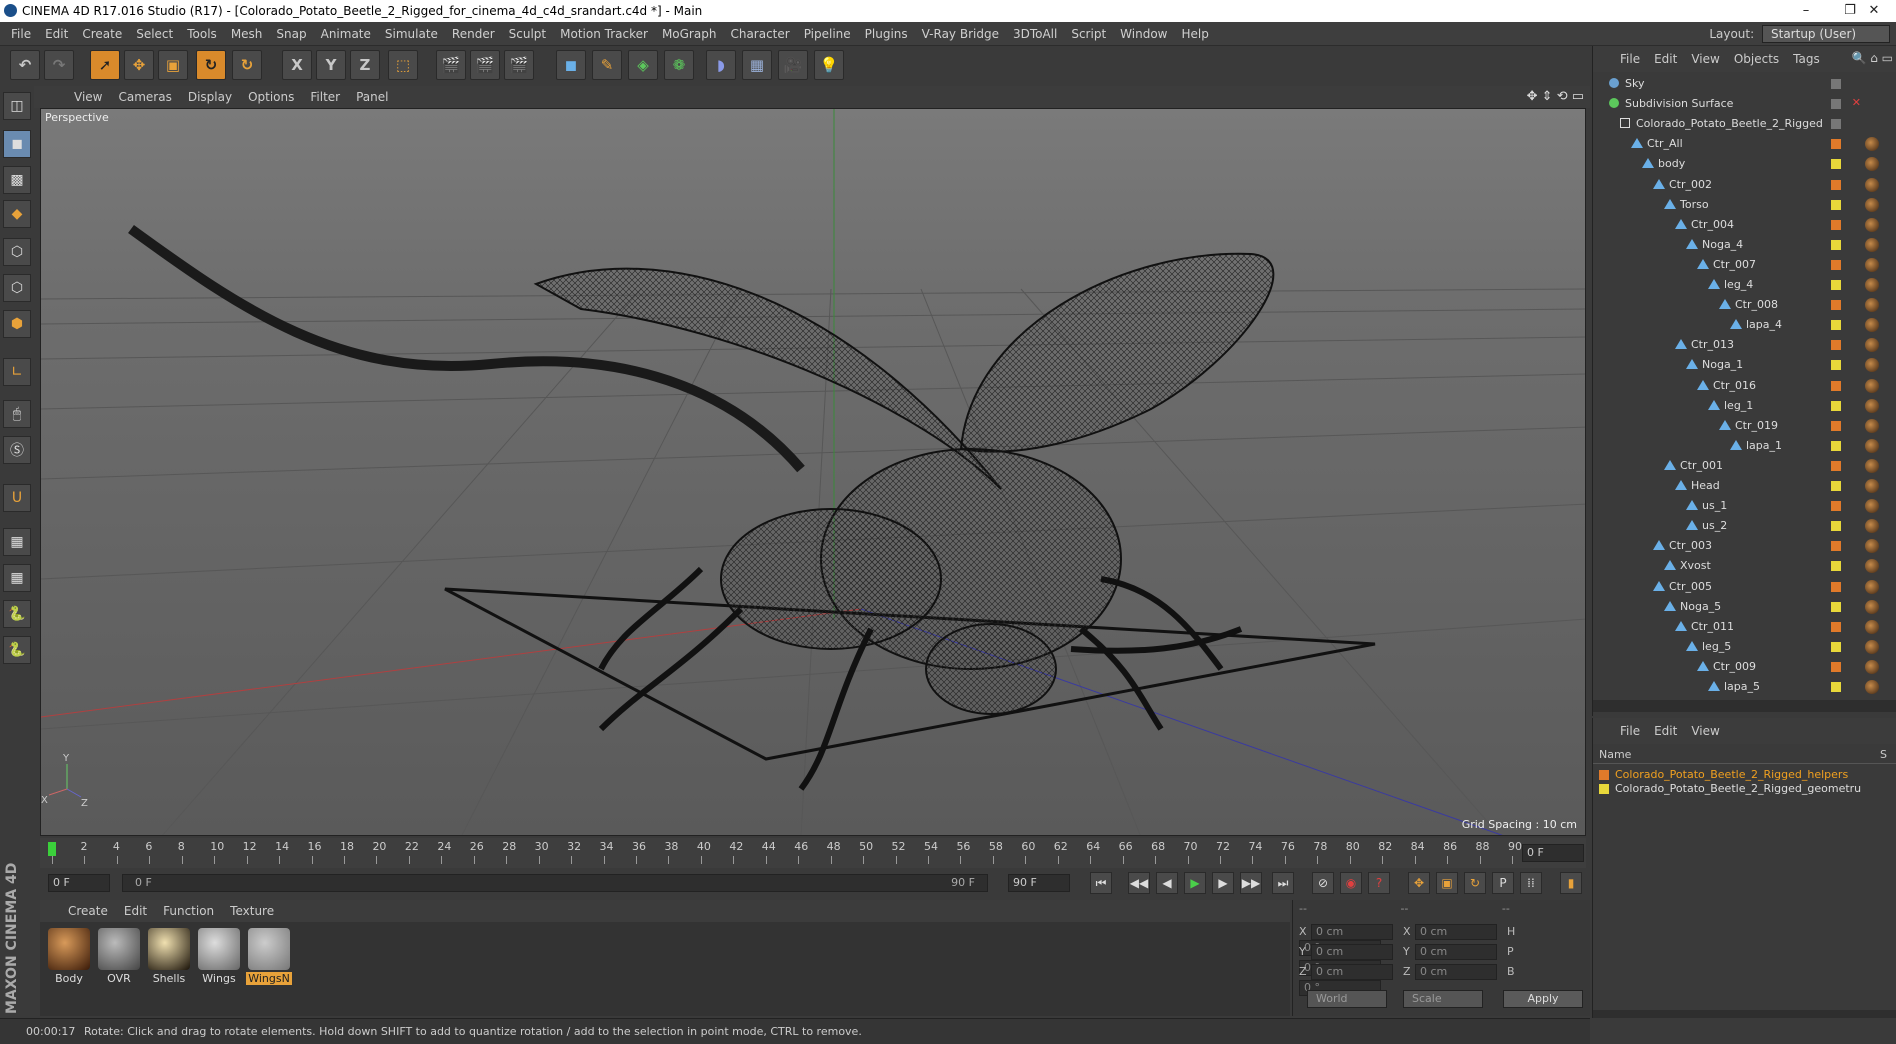 The height and width of the screenshot is (1044, 1896). I want to click on end-frame-field: 90 F, so click(1039, 883).